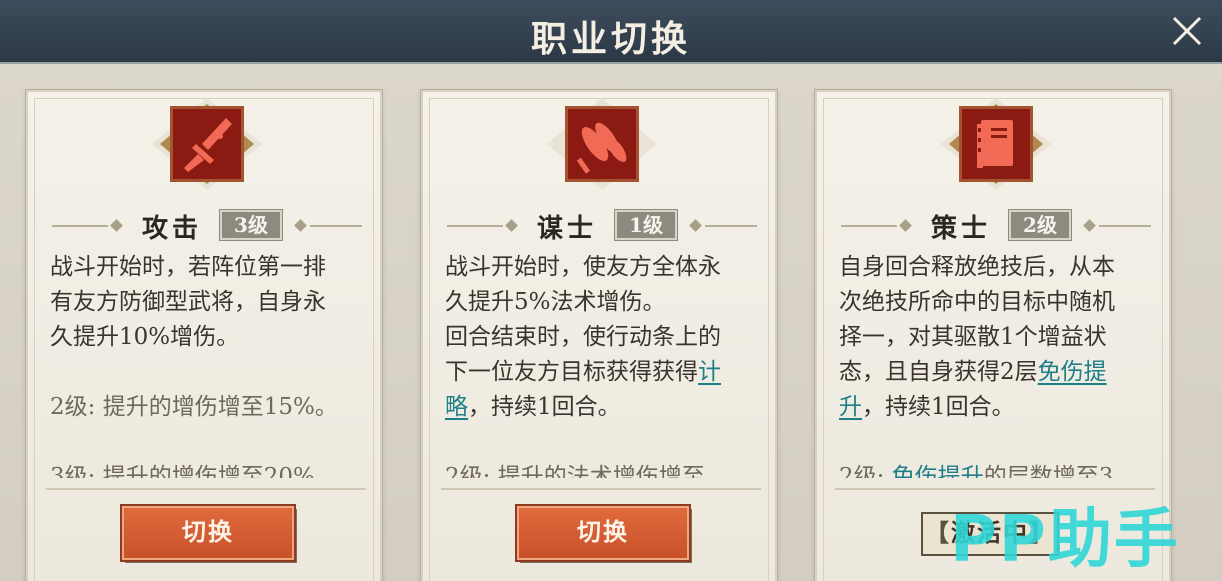  I want to click on class-name: 谋士, so click(567, 229).